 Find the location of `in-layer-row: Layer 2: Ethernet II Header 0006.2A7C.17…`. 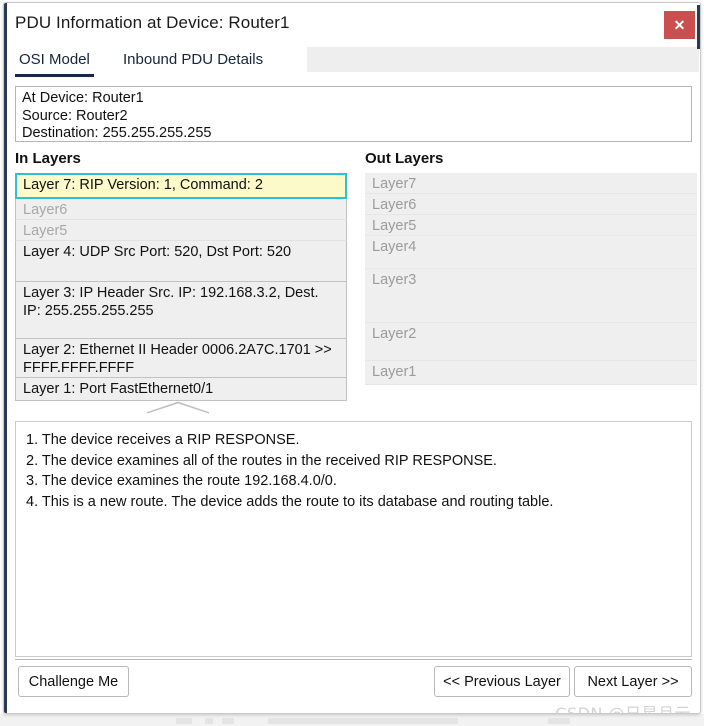

in-layer-row: Layer 2: Ethernet II Header 0006.2A7C.17… is located at coordinates (181, 358).